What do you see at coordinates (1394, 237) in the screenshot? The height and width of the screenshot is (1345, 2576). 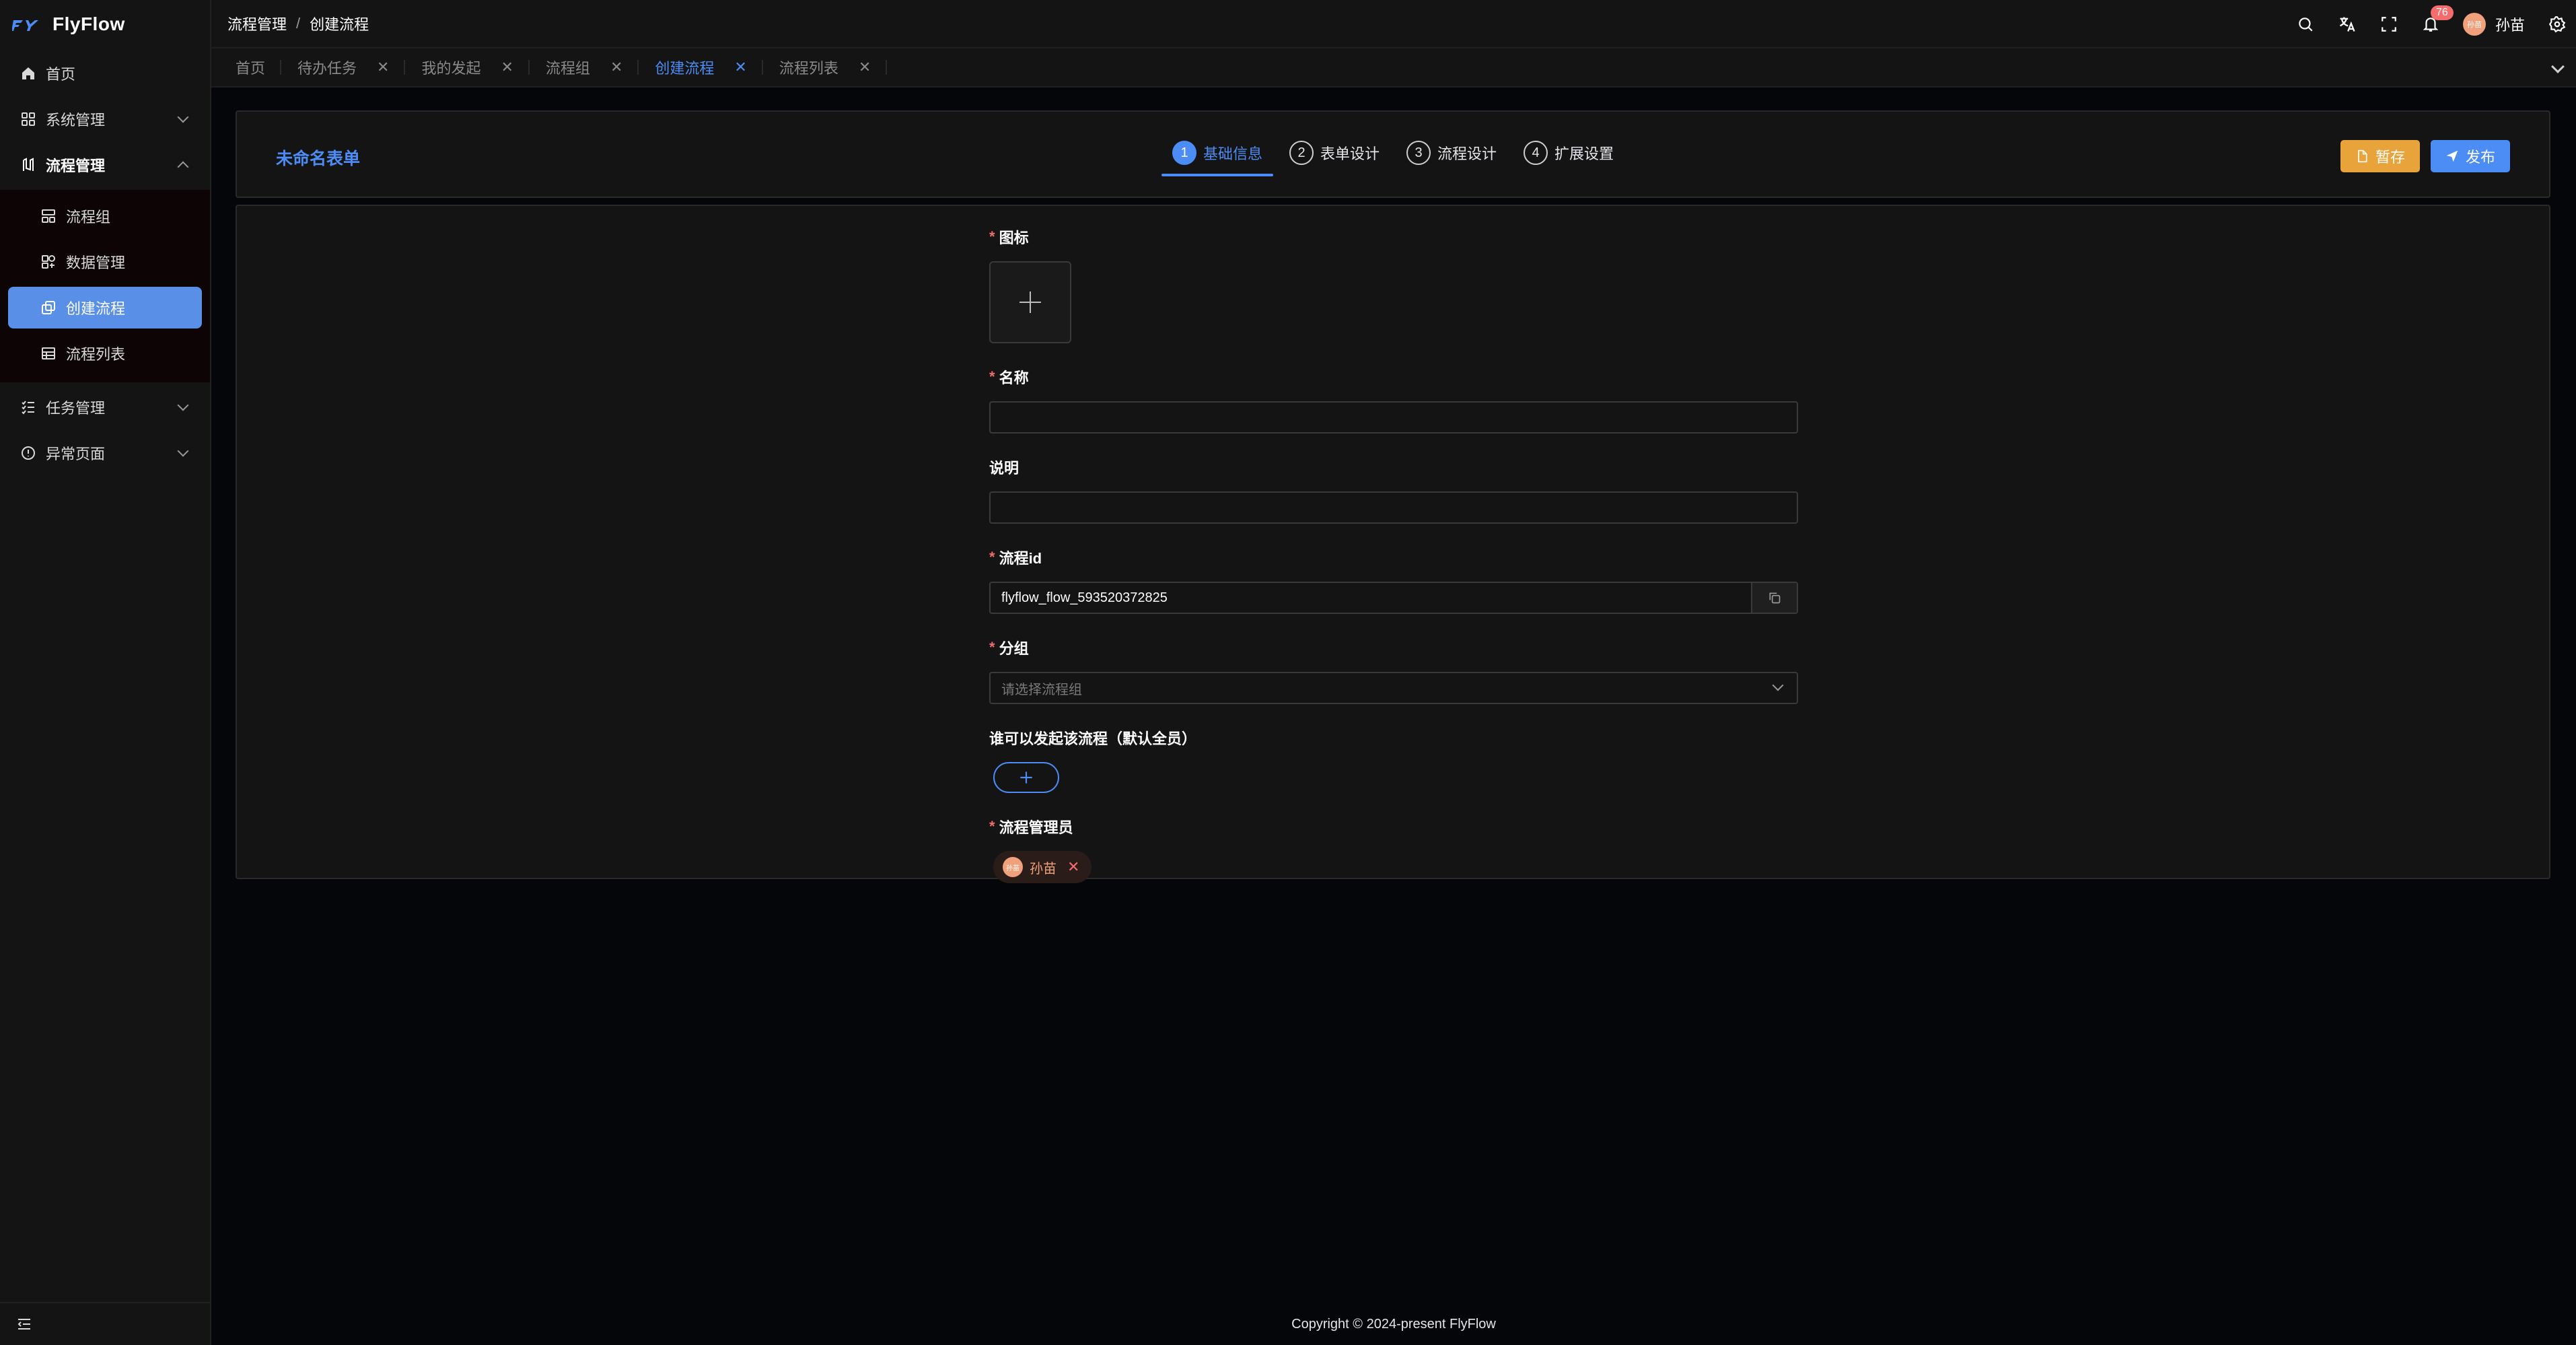 I see `field-label: * 图标` at bounding box center [1394, 237].